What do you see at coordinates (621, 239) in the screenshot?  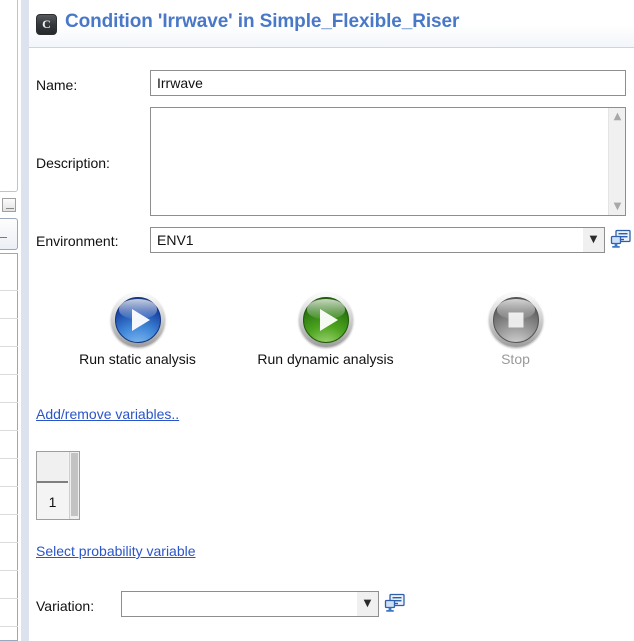 I see `edit-environment-icon` at bounding box center [621, 239].